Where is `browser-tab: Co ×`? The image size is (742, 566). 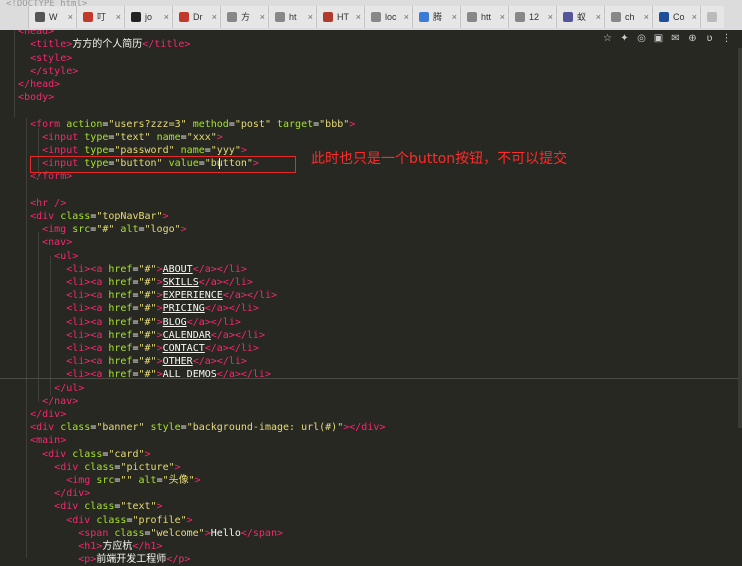 browser-tab: Co × is located at coordinates (676, 17).